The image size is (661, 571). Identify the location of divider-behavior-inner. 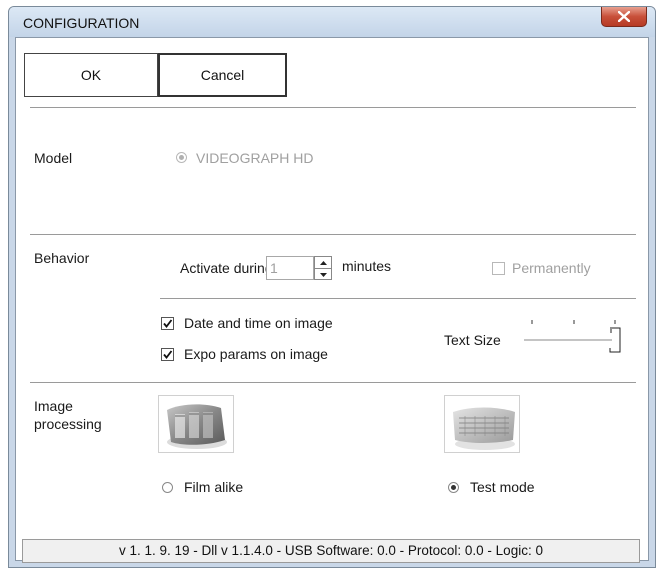
(398, 299).